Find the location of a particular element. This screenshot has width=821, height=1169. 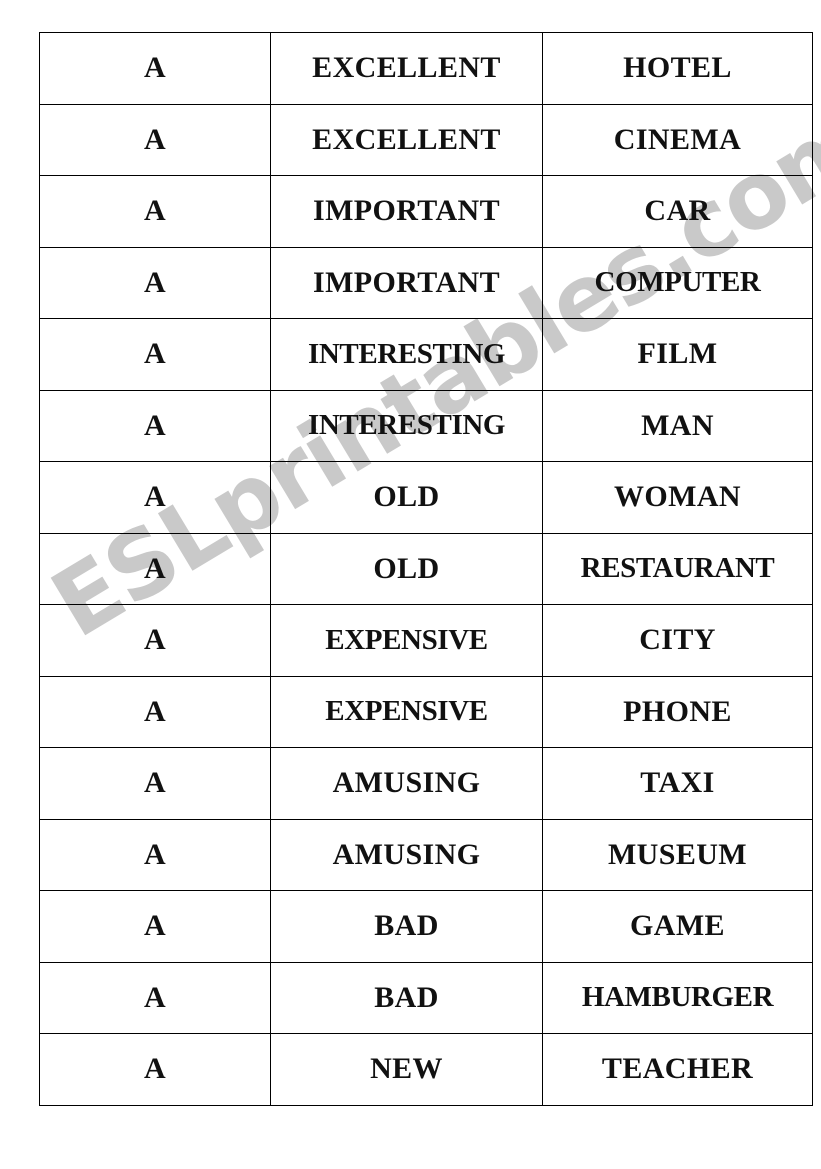

cell-noun: MUSEUM is located at coordinates (677, 854).